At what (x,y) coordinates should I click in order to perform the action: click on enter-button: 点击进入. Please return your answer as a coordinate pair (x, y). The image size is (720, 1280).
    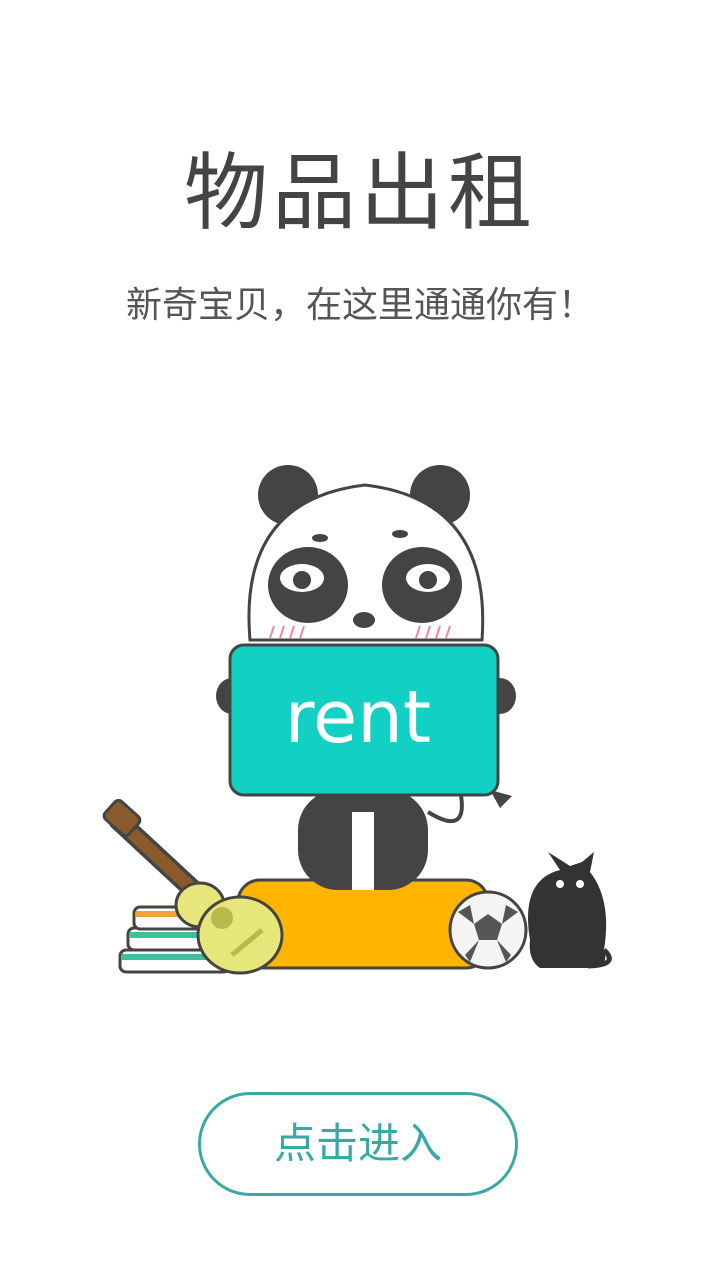
    Looking at the image, I should click on (358, 1144).